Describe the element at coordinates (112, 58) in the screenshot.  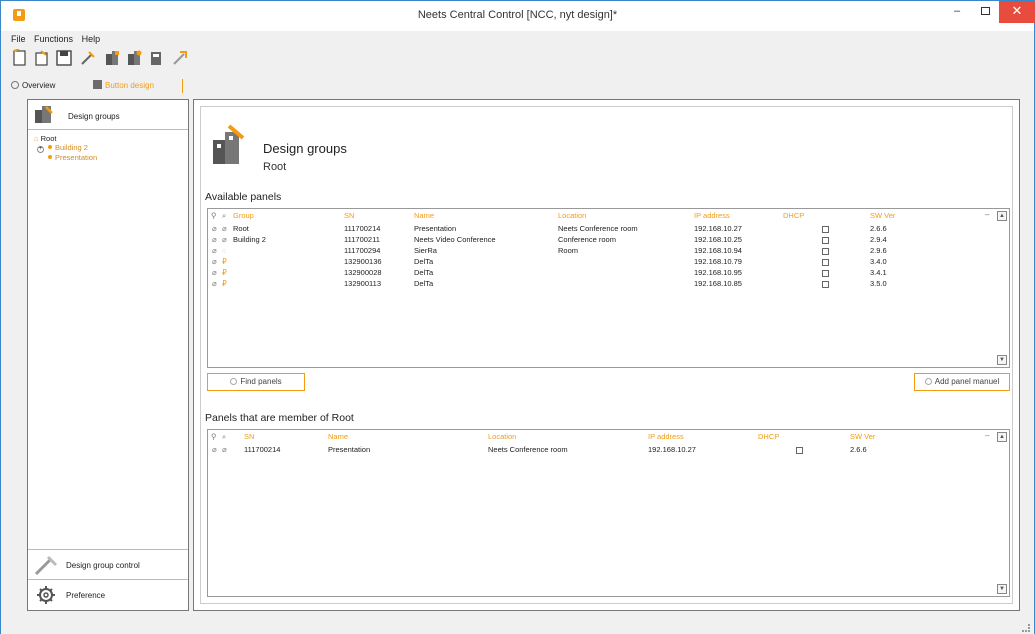
I see `building-icon` at that location.